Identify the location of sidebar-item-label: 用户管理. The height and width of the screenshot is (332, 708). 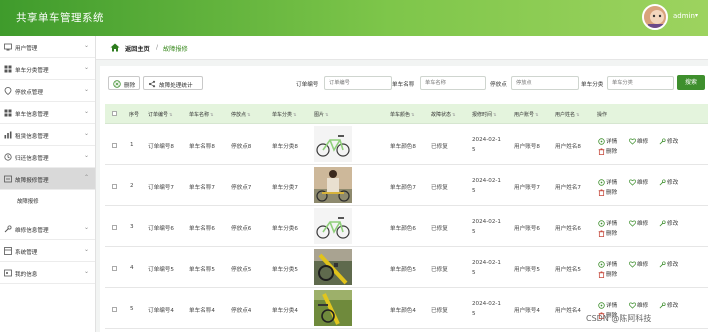
(26, 49).